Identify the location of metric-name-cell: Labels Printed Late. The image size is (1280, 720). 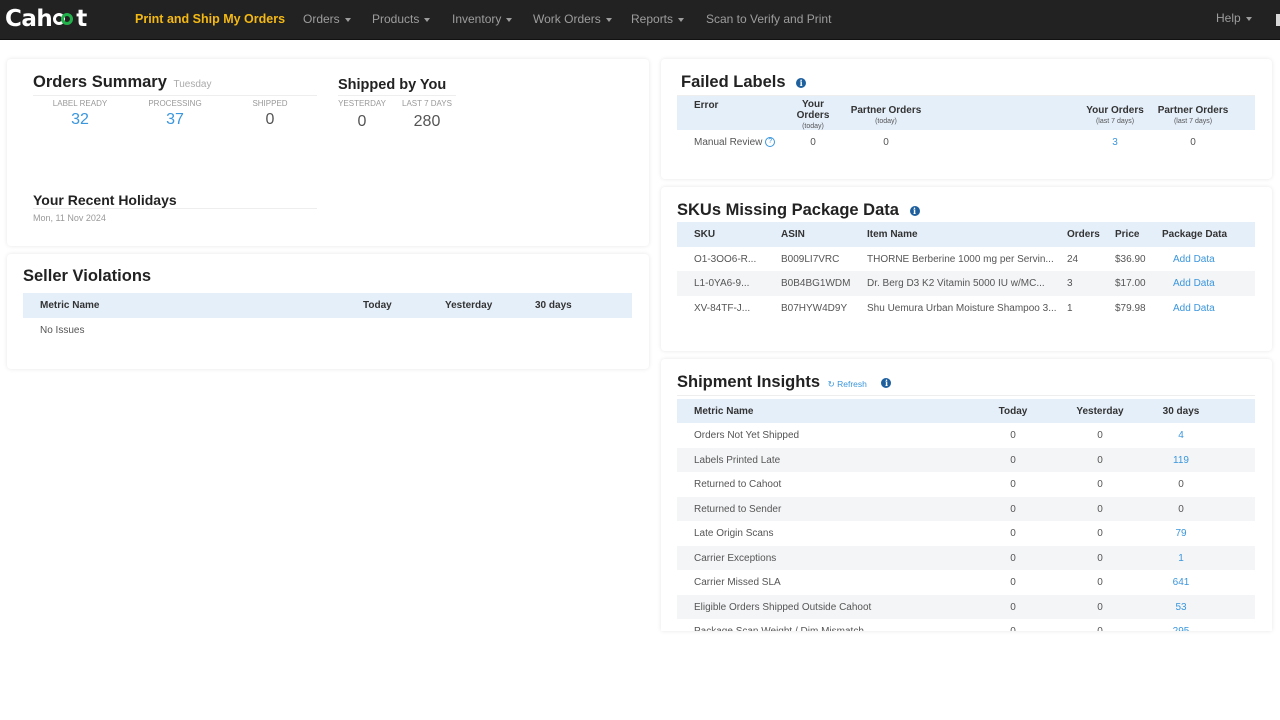
(830, 460).